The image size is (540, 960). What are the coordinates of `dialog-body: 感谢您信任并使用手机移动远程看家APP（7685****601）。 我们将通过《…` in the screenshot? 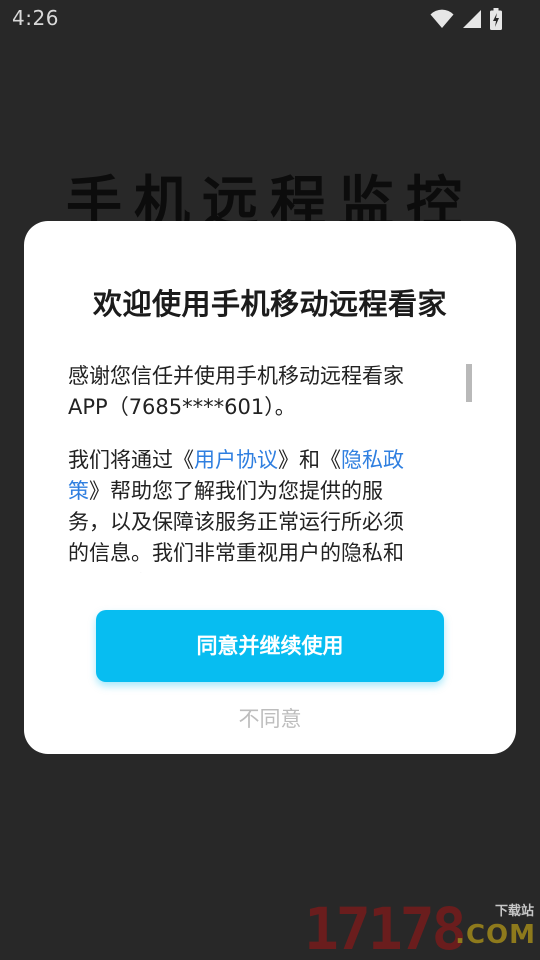 It's located at (246, 467).